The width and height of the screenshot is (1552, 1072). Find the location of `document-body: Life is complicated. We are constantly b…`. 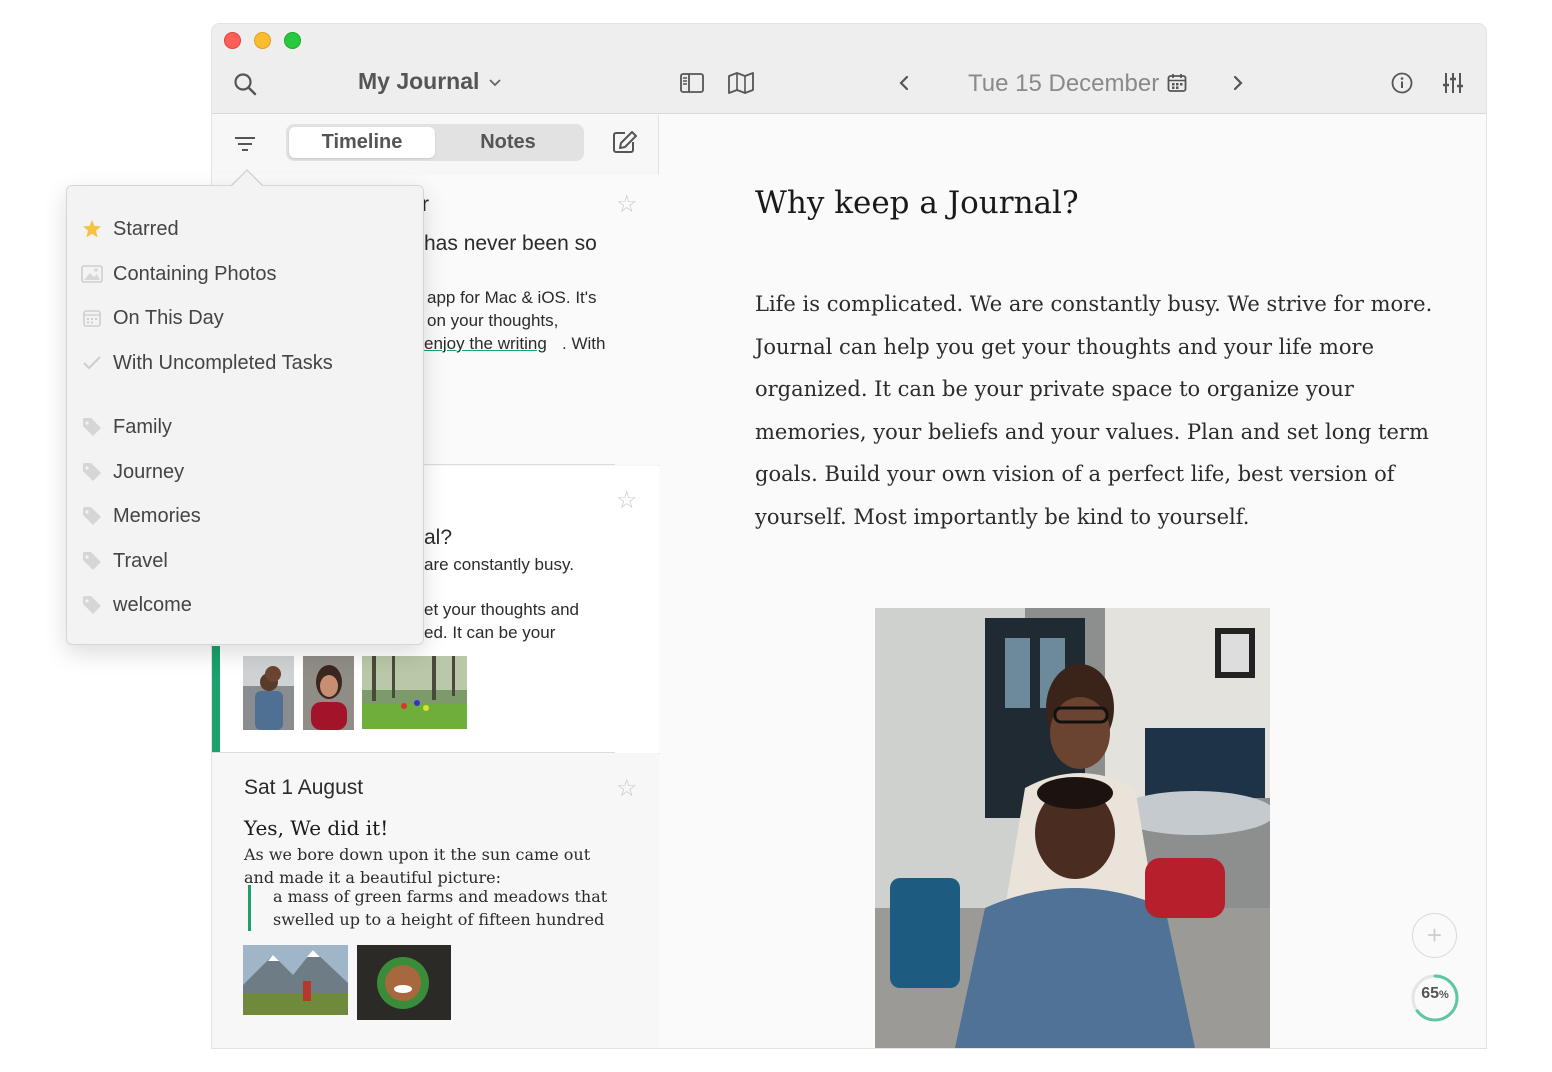

document-body: Life is complicated. We are constantly b… is located at coordinates (1100, 410).